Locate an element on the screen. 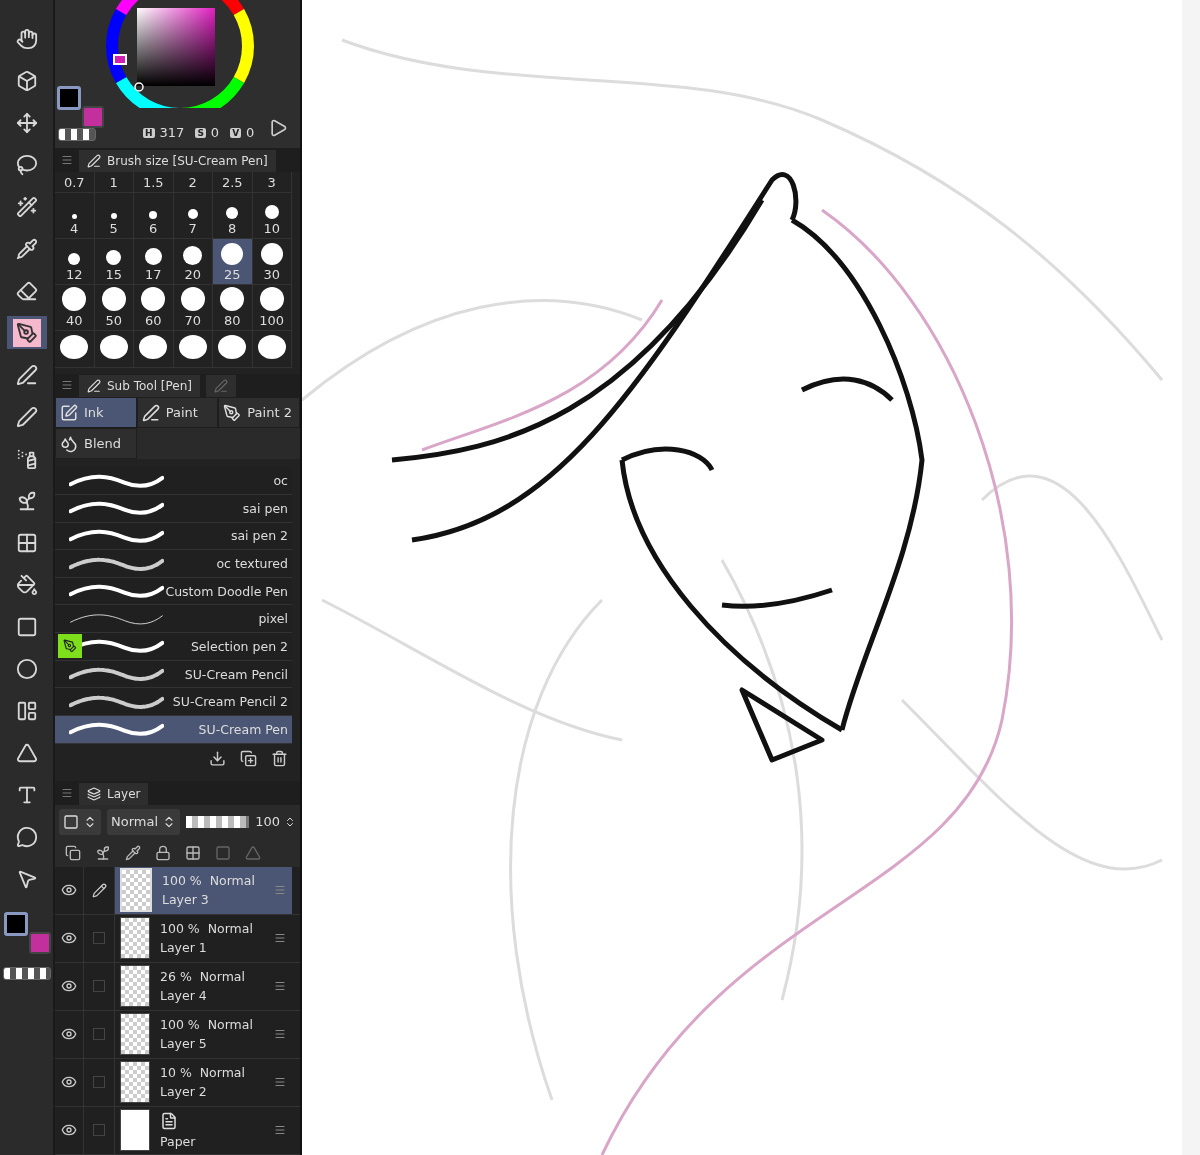 The height and width of the screenshot is (1155, 1200). tool-group-tab: Paint is located at coordinates (177, 413).